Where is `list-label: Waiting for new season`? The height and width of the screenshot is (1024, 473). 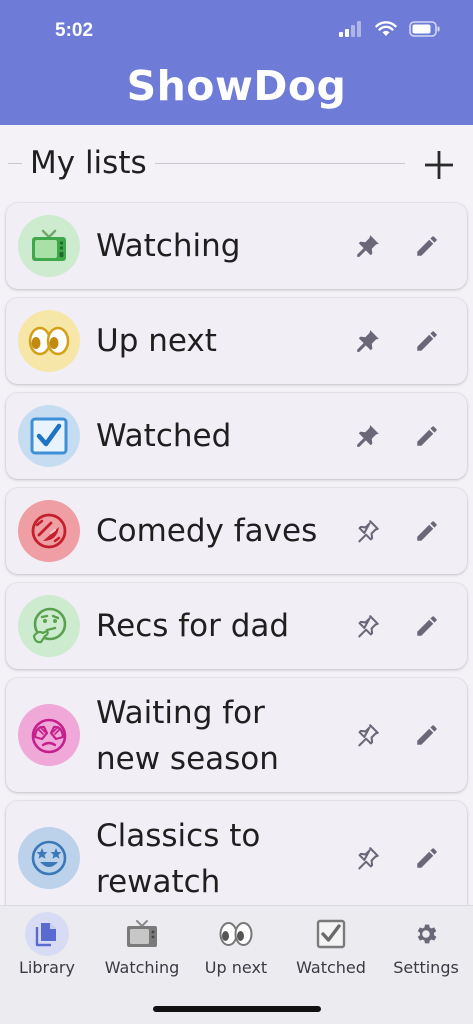
list-label: Waiting for new season is located at coordinates (187, 736).